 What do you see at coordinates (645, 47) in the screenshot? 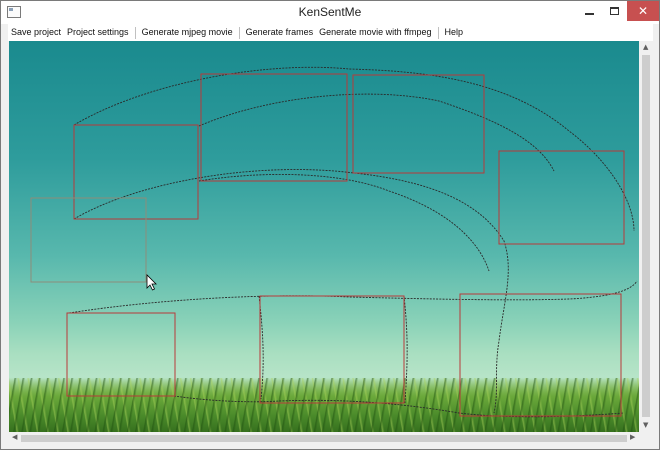
I see `scroll-up-icon: ▲` at bounding box center [645, 47].